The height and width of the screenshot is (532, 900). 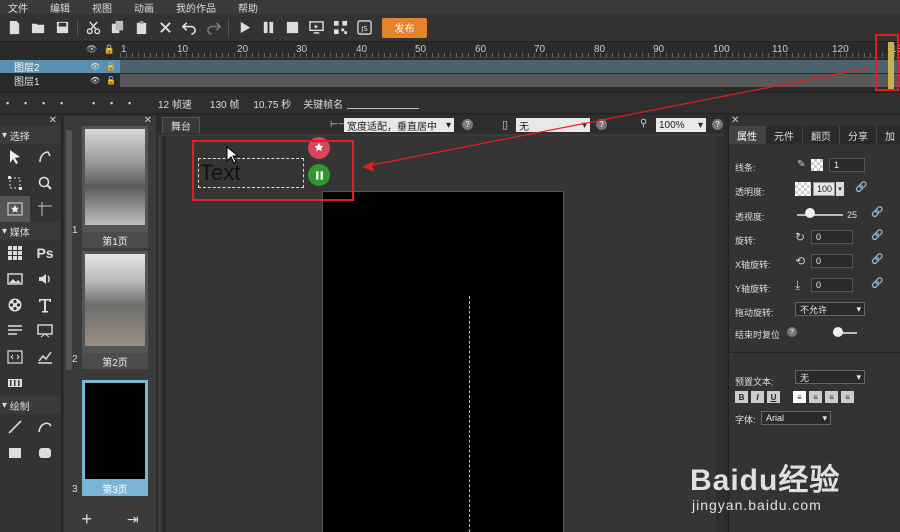 What do you see at coordinates (45, 357) in the screenshot?
I see `chart-icon` at bounding box center [45, 357].